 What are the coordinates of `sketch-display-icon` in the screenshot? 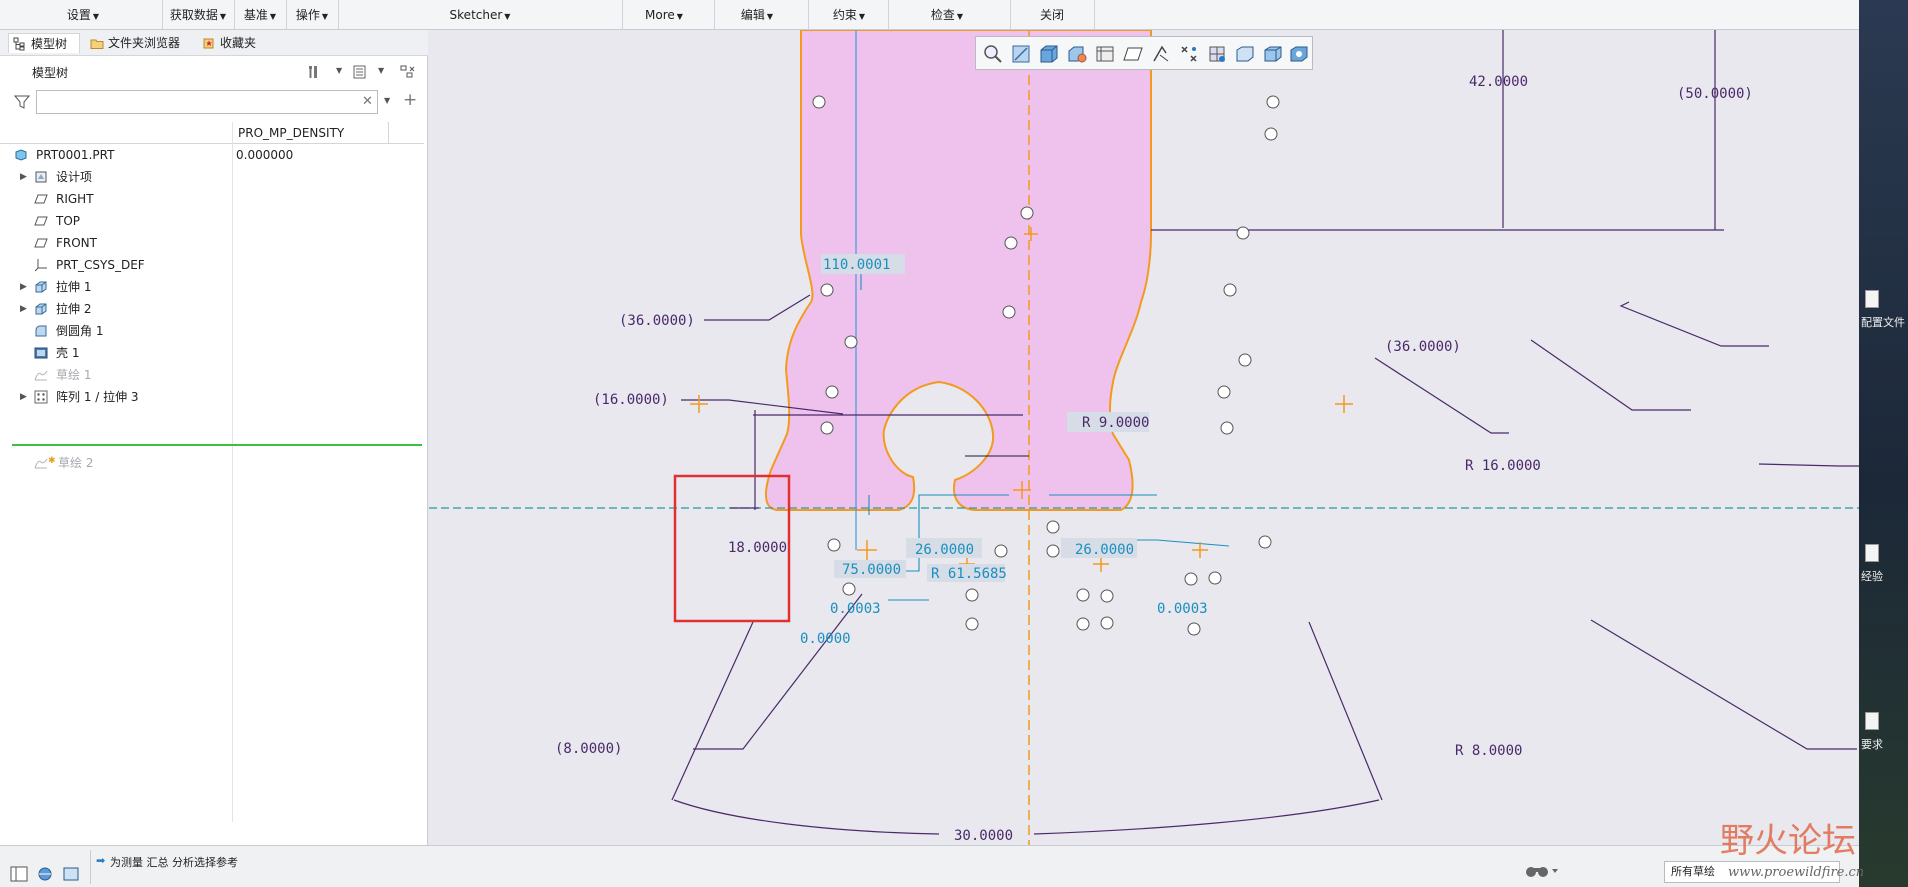 It's located at (1161, 54).